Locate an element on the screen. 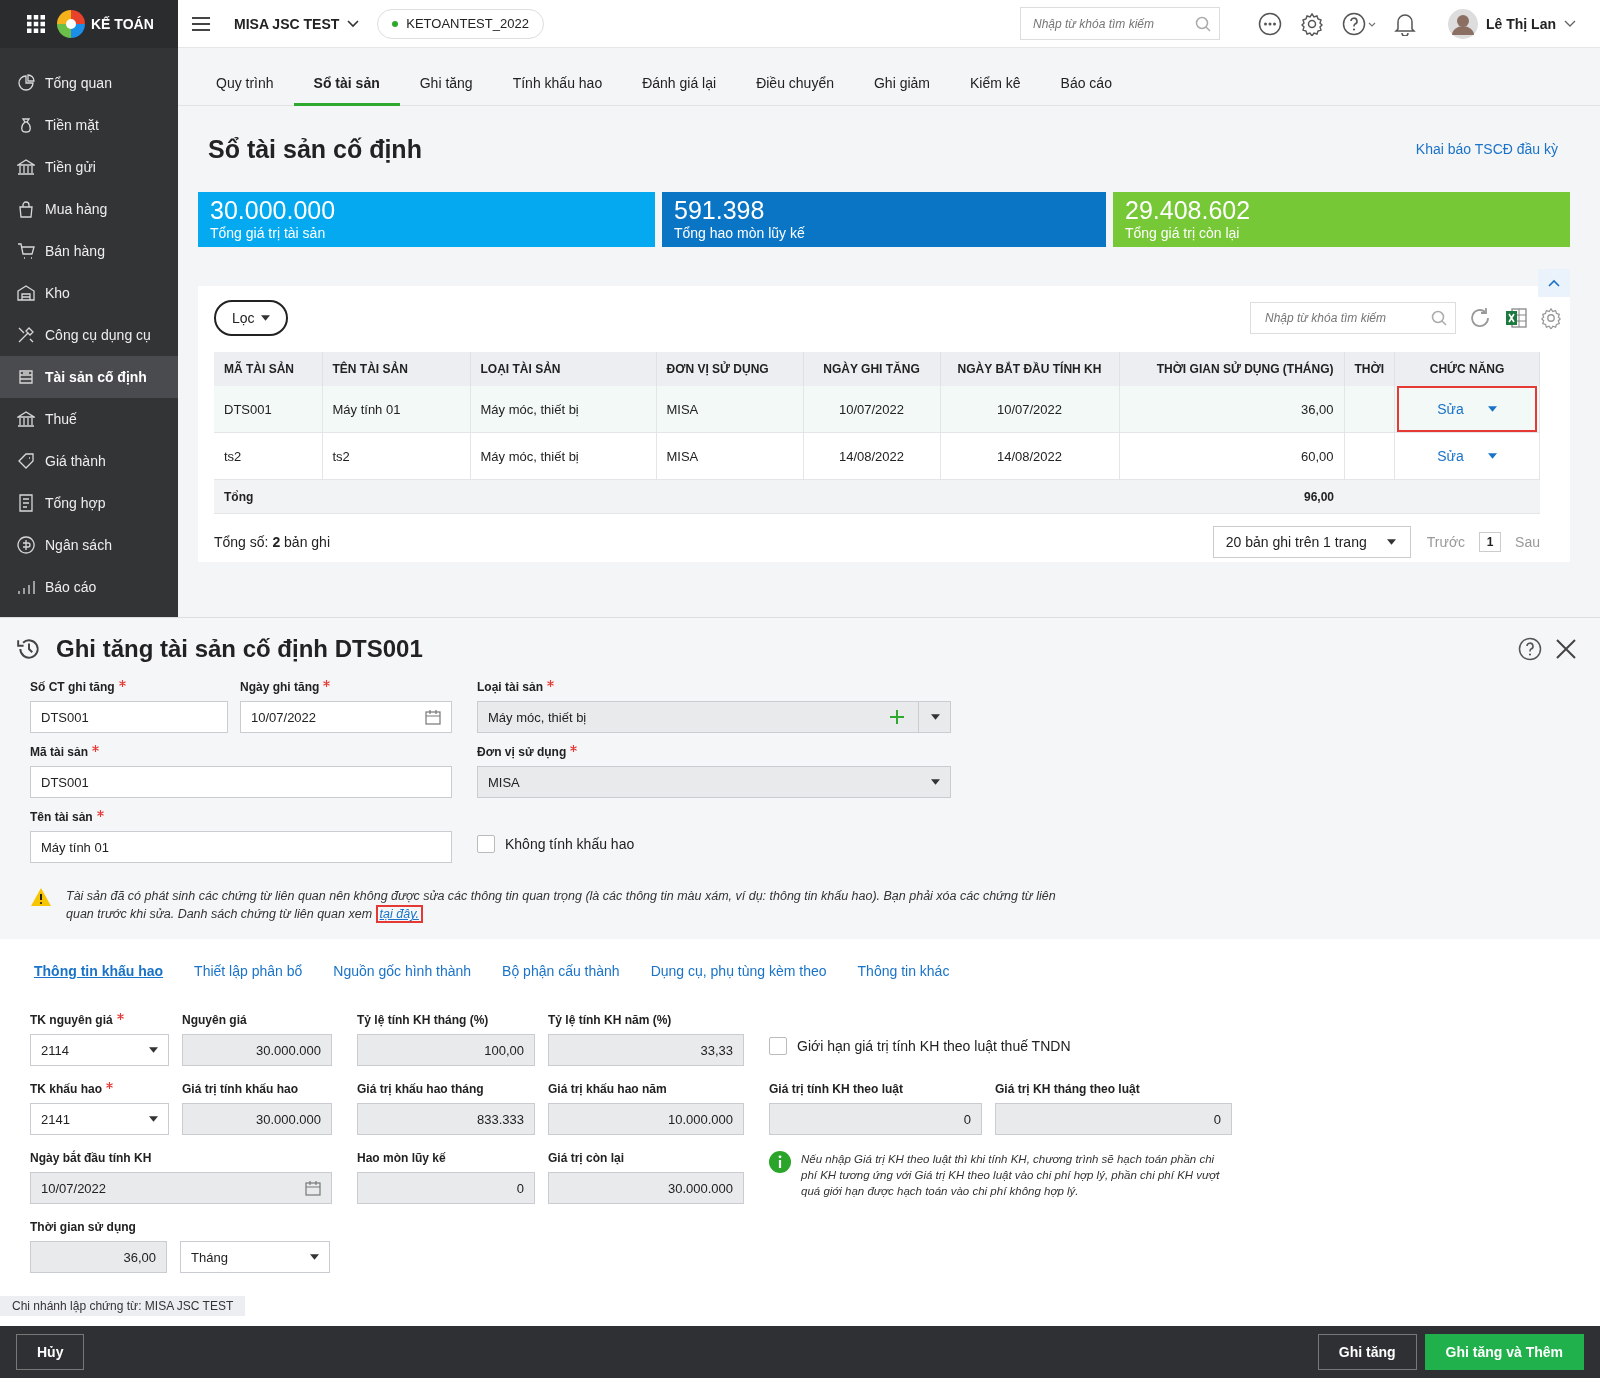 Image resolution: width=1600 pixels, height=1378 pixels. page-number: 1 is located at coordinates (1490, 542).